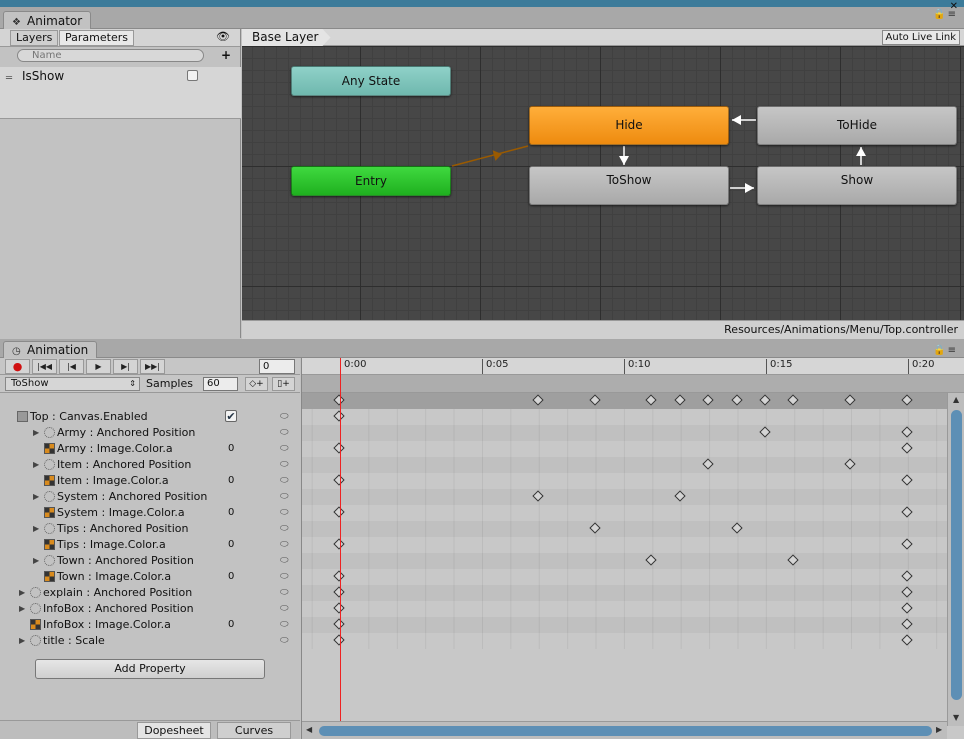 This screenshot has height=739, width=964. What do you see at coordinates (34, 38) in the screenshot?
I see `tab-layers: Layers` at bounding box center [34, 38].